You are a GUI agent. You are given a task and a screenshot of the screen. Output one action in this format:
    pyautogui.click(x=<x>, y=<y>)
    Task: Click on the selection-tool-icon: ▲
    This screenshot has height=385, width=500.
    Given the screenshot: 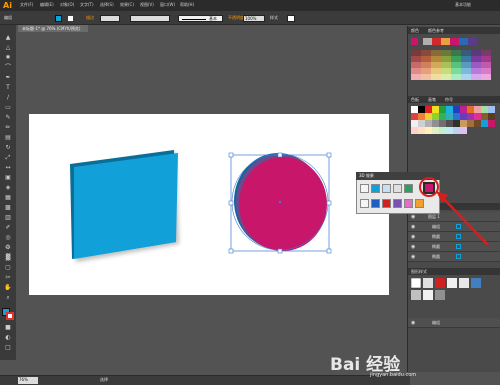 What is the action you would take?
    pyautogui.click(x=8, y=37)
    